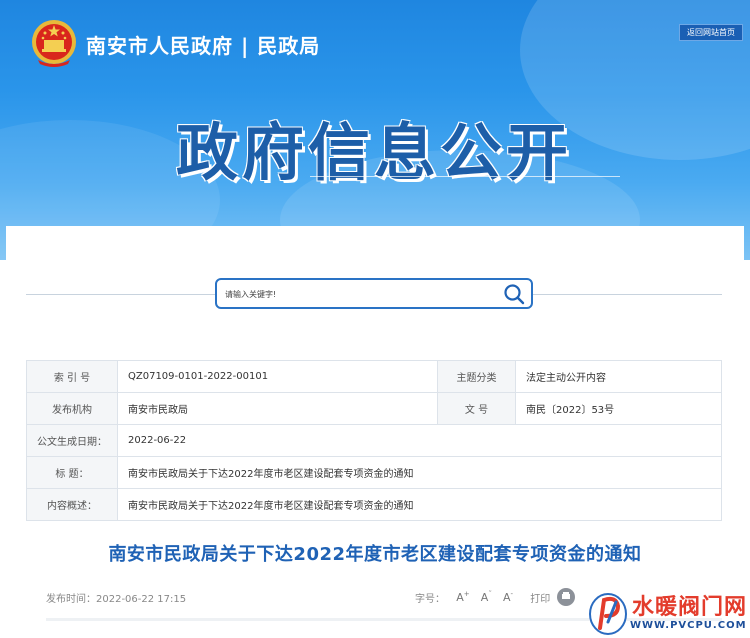 Image resolution: width=750 pixels, height=638 pixels. I want to click on search-input, so click(360, 294).